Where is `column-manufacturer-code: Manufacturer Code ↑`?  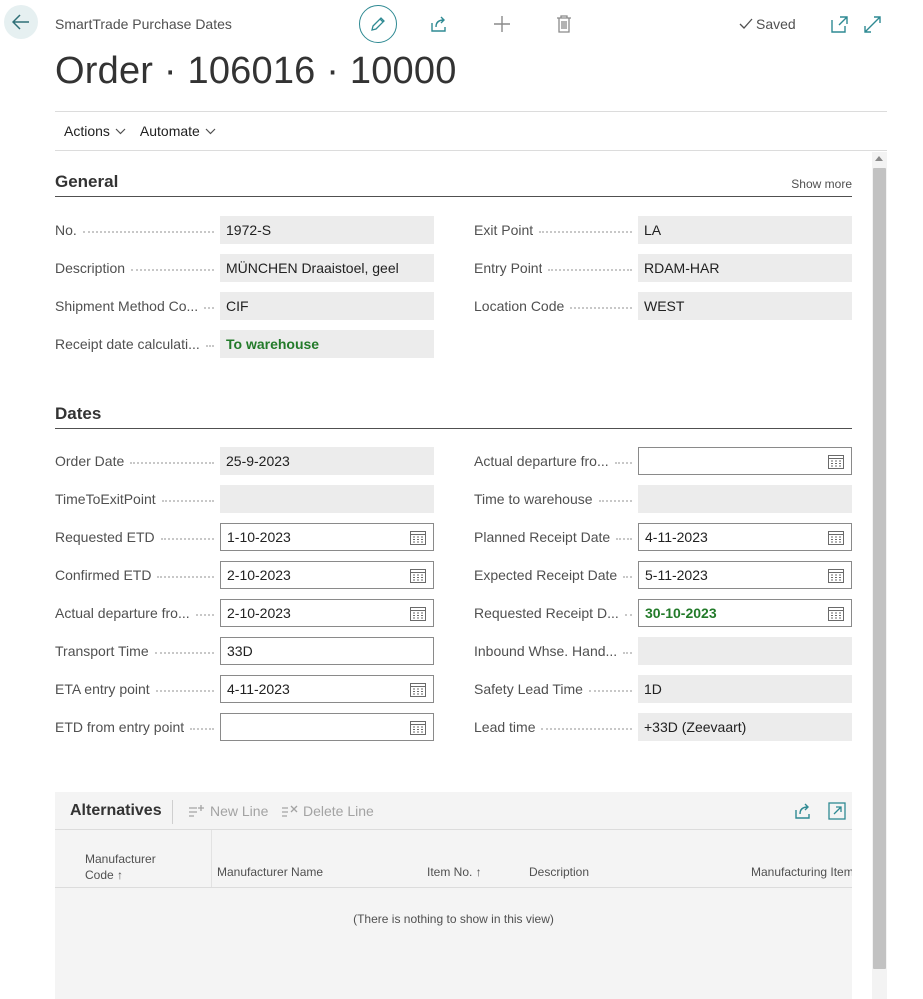 column-manufacturer-code: Manufacturer Code ↑ is located at coordinates (120, 867).